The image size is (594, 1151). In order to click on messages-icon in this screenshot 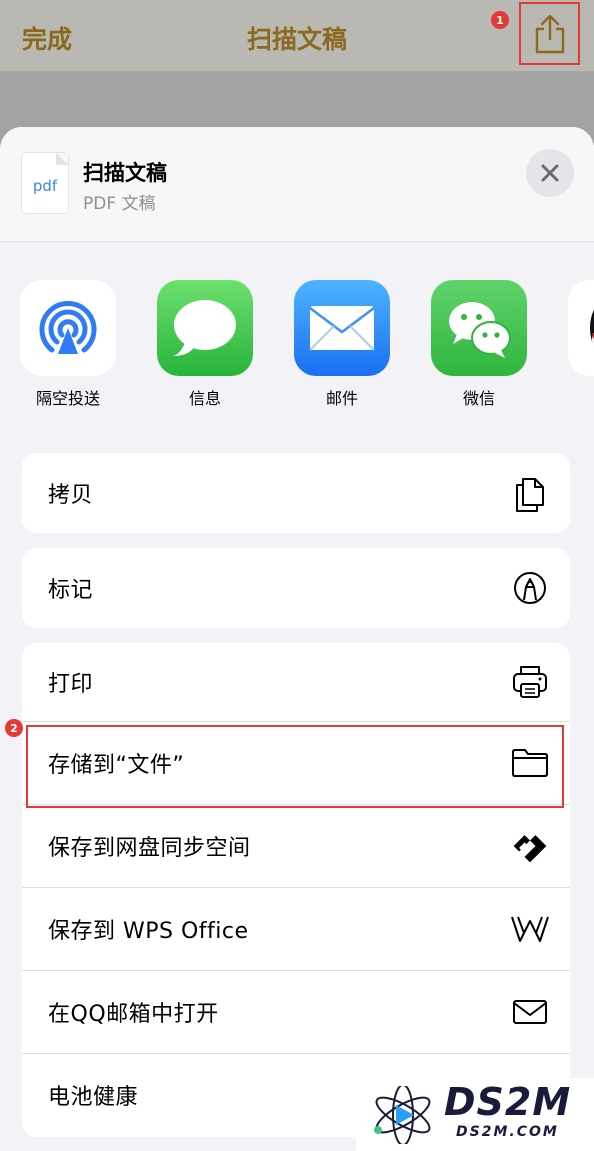, I will do `click(205, 328)`.